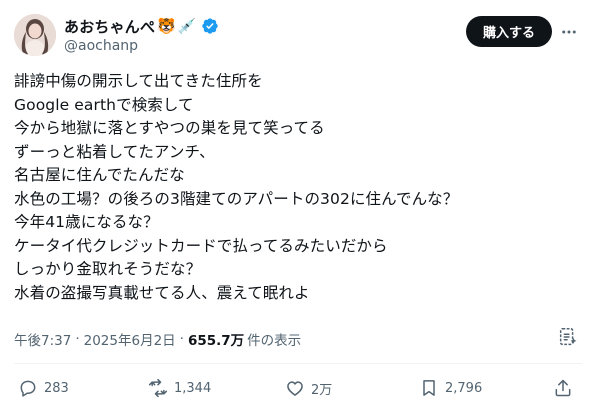  What do you see at coordinates (169, 128) in the screenshot?
I see `tweet-line: 今から地獄に落とすやつの巣を見て笑ってる` at bounding box center [169, 128].